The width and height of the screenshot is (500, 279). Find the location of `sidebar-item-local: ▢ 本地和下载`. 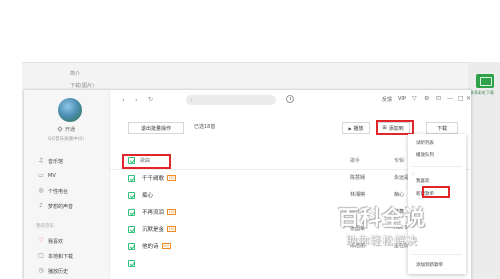

sidebar-item-local: ▢ 本地和下载 is located at coordinates (55, 256).